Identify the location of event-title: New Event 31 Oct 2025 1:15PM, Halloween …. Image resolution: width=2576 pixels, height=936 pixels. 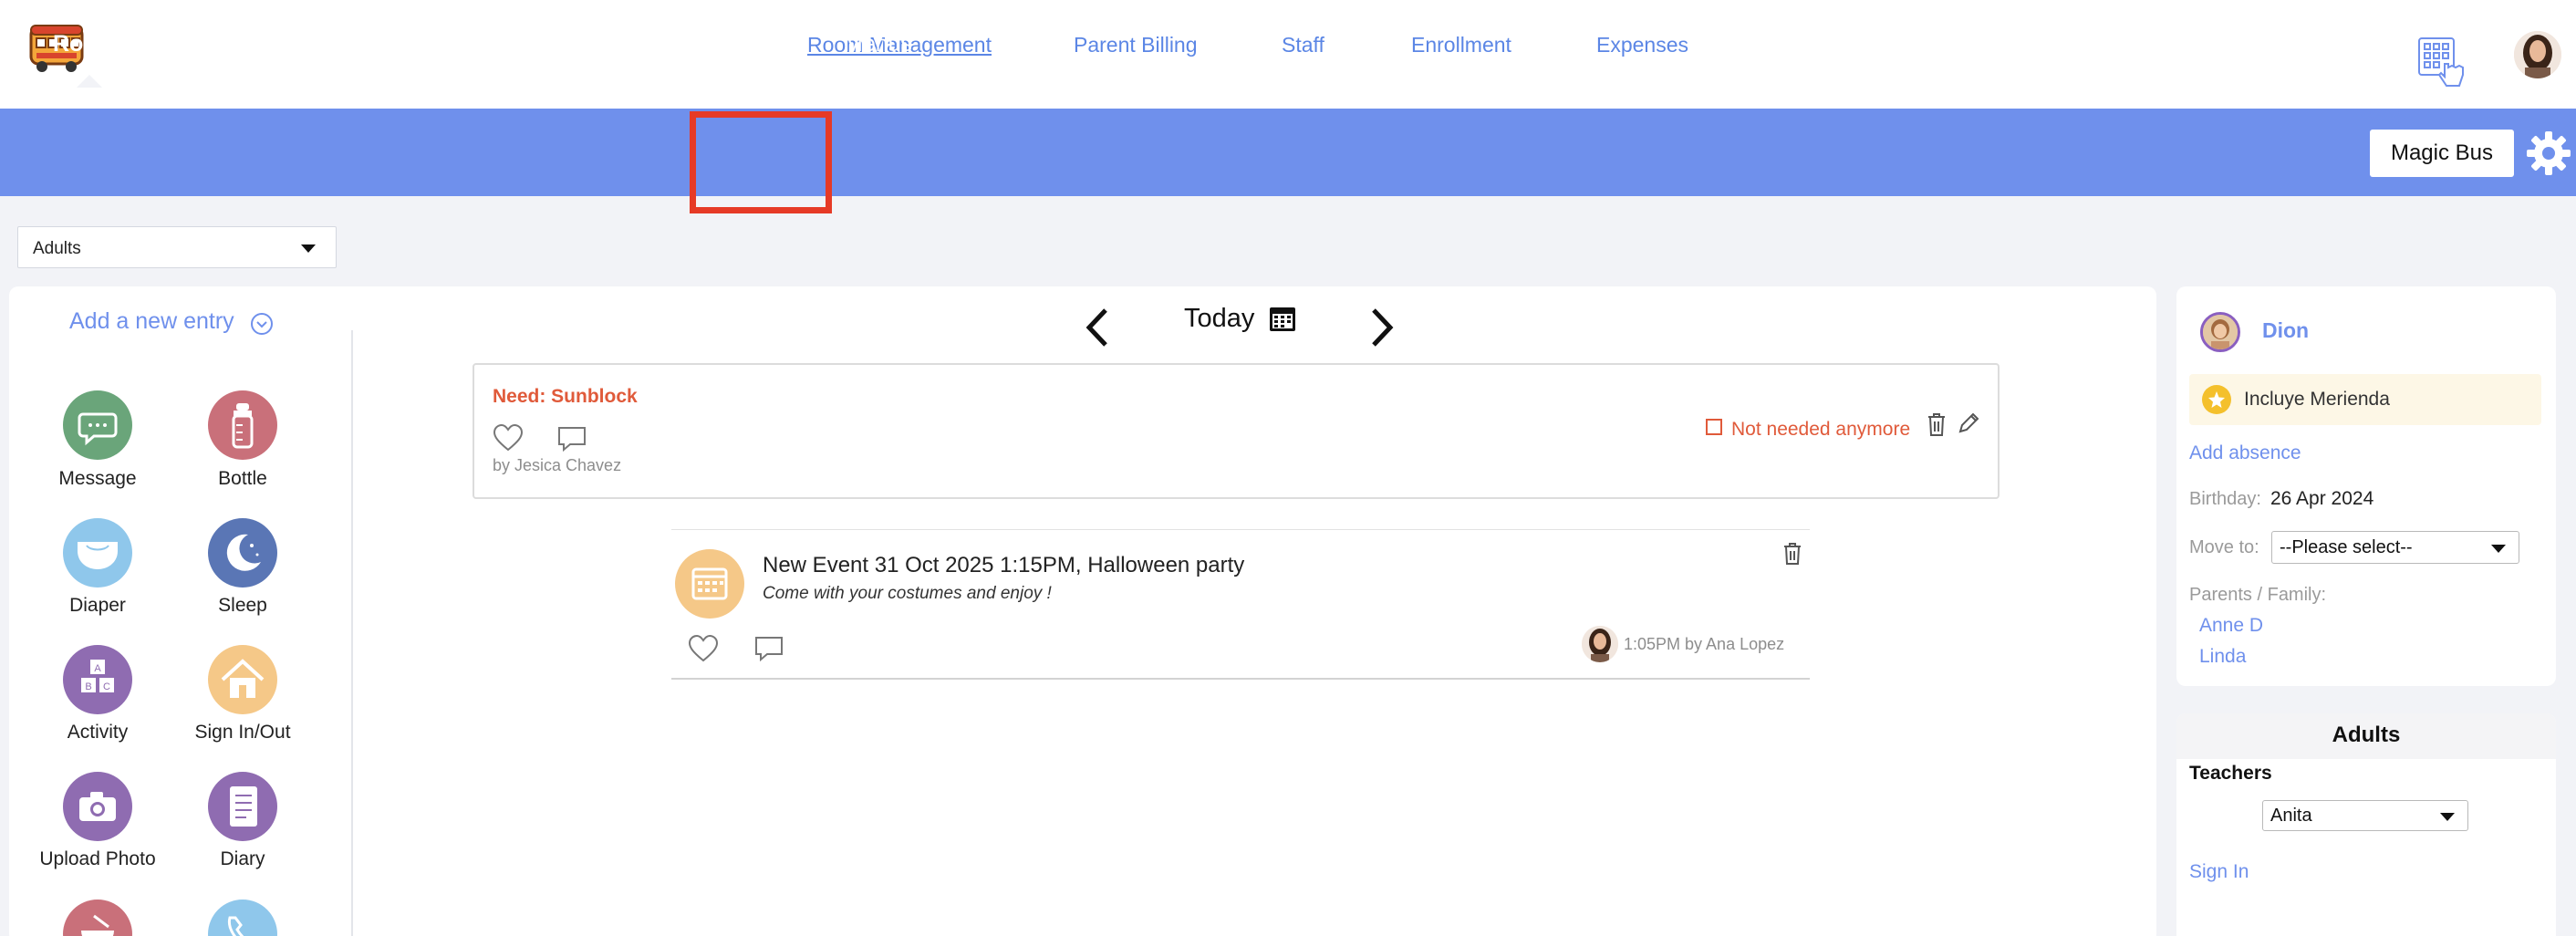
(1004, 565).